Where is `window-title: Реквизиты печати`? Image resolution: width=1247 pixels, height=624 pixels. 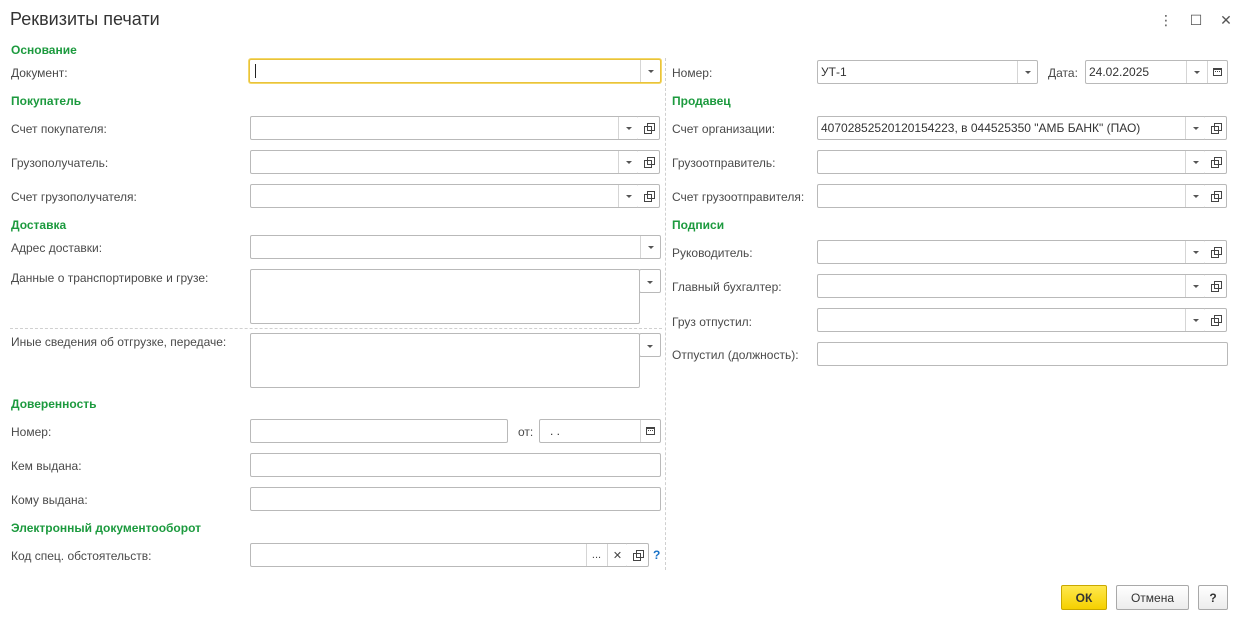
window-title: Реквизиты печати is located at coordinates (85, 19).